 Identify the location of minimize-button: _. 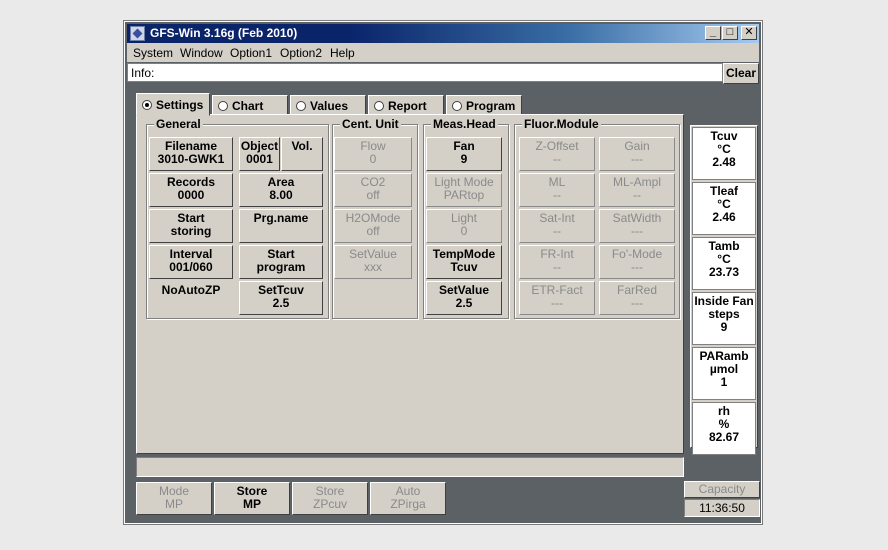
(713, 33).